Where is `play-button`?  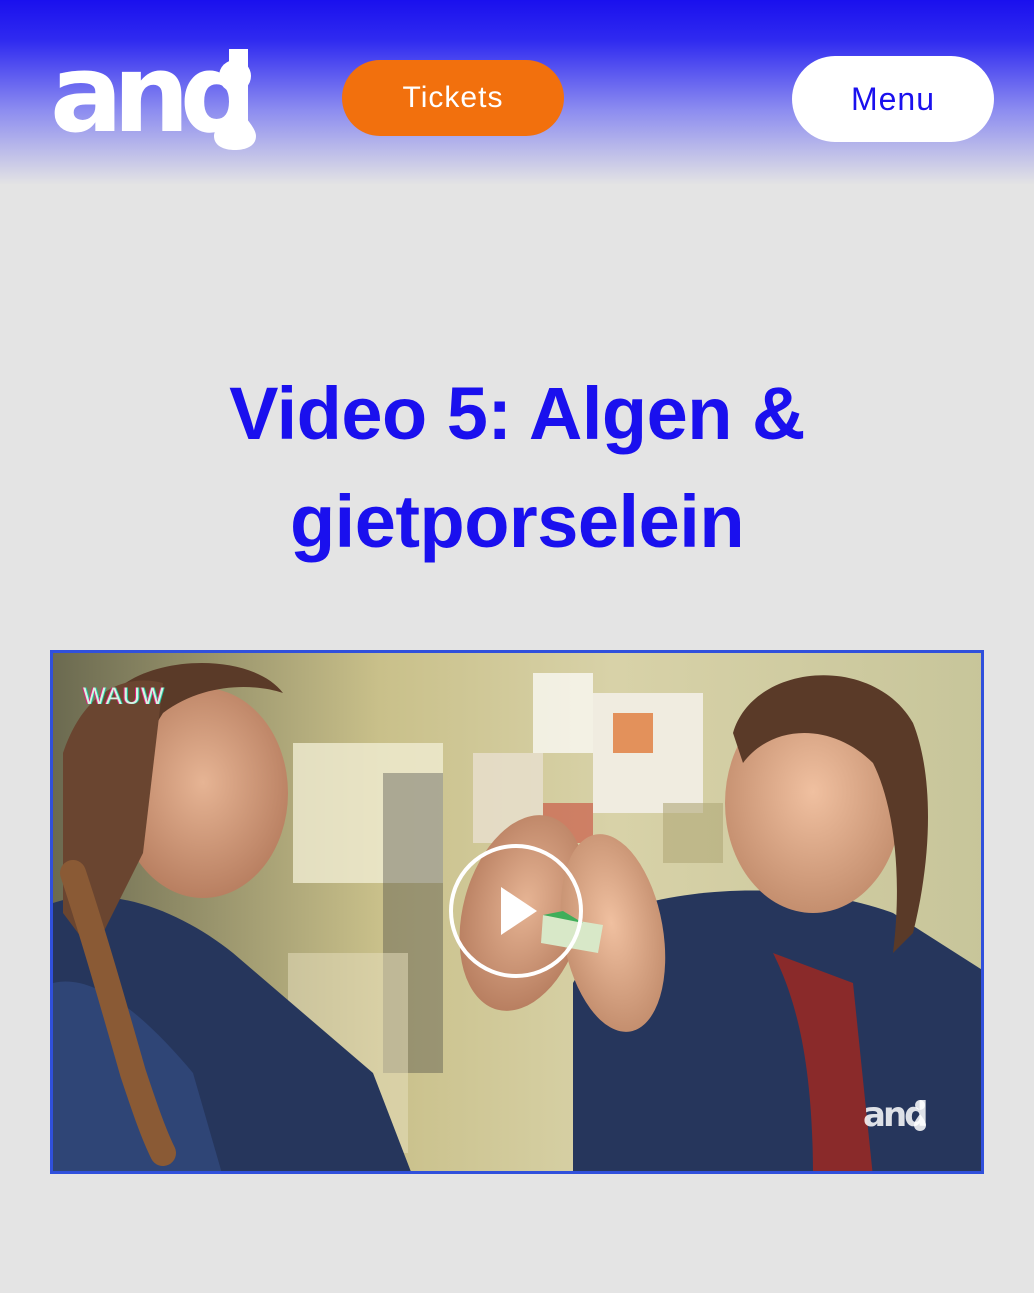 play-button is located at coordinates (516, 911).